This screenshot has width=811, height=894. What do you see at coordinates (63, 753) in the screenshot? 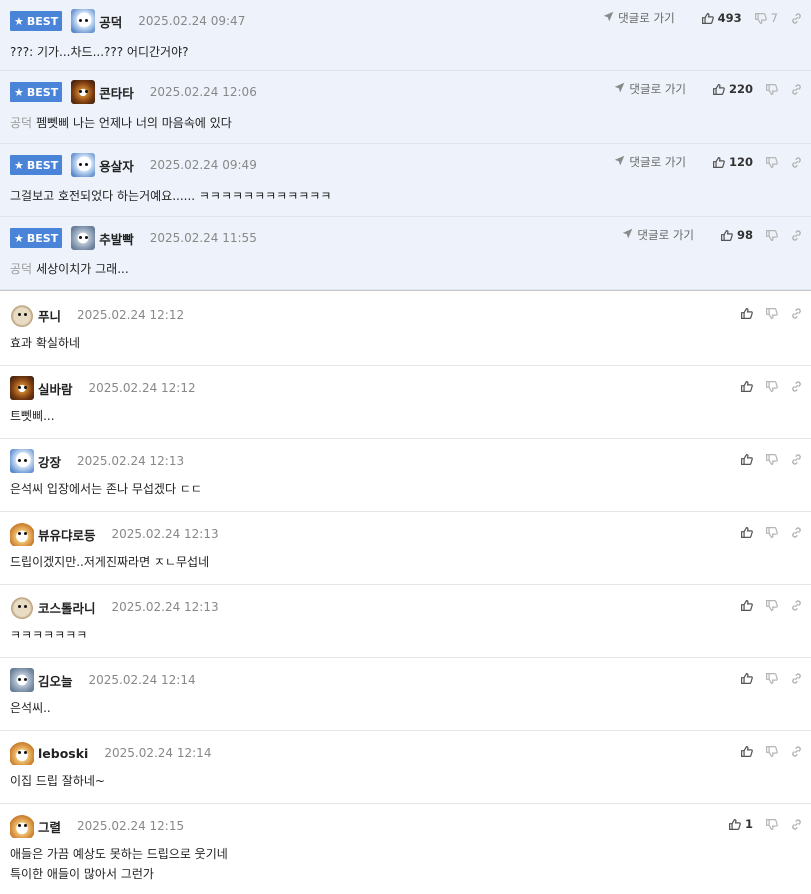
I see `nickname: leboski` at bounding box center [63, 753].